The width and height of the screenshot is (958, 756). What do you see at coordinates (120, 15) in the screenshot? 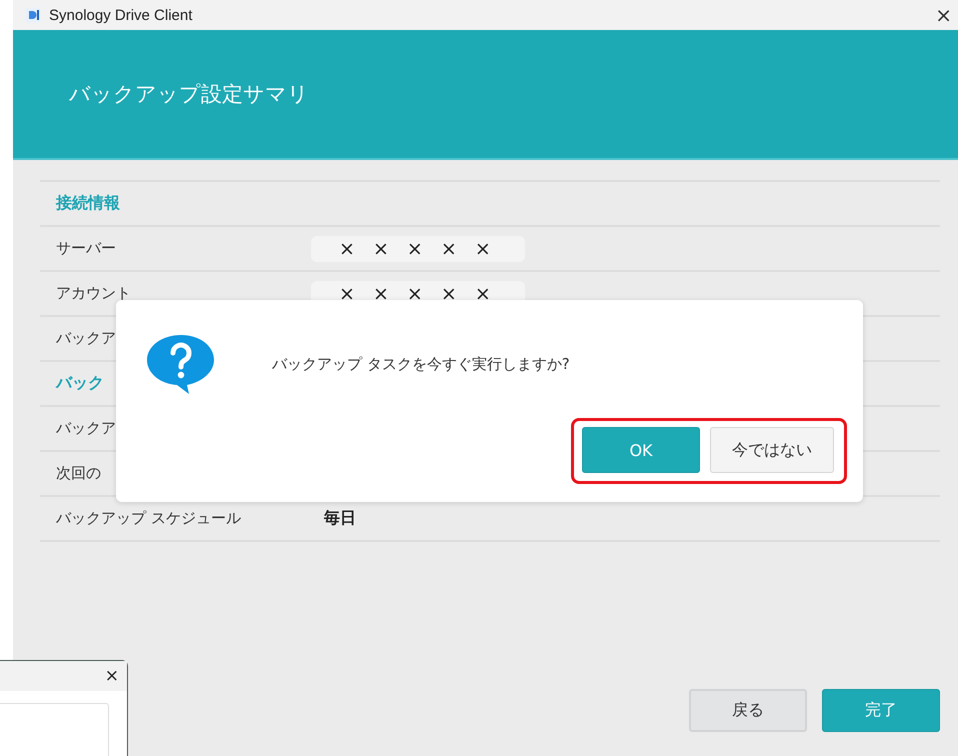
I see `window-title: Synology Drive Client` at bounding box center [120, 15].